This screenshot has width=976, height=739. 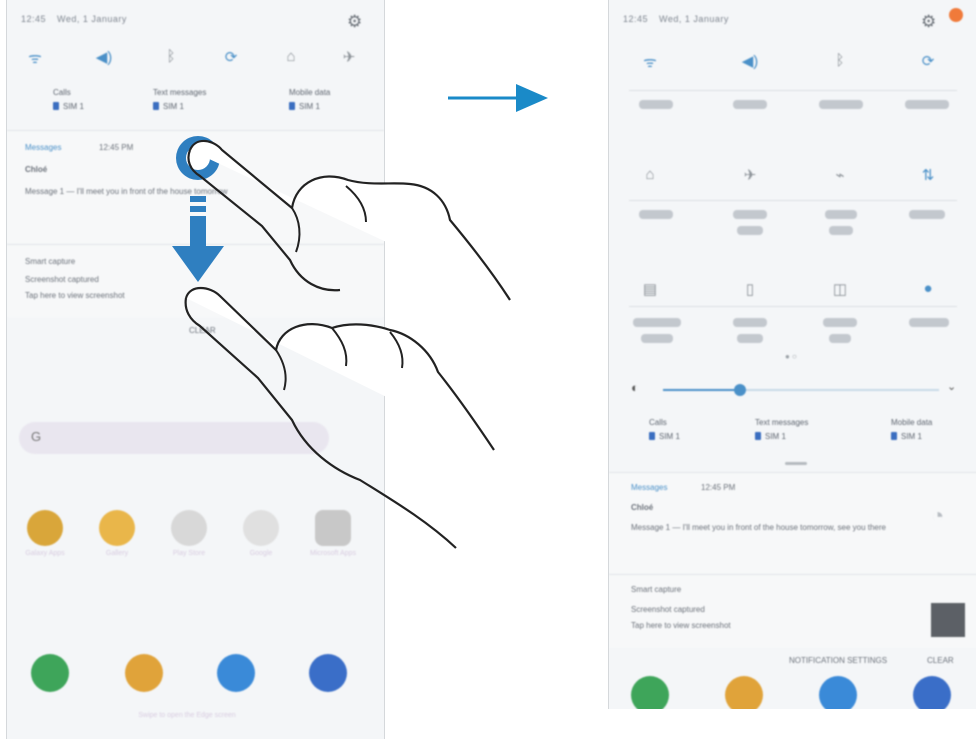 I want to click on sim-text-label: Text messages, so click(x=781, y=422).